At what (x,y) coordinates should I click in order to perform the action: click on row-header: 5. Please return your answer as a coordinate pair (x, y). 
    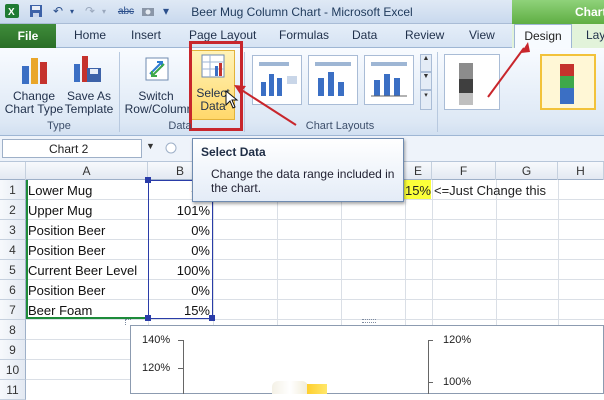
    Looking at the image, I should click on (13, 270).